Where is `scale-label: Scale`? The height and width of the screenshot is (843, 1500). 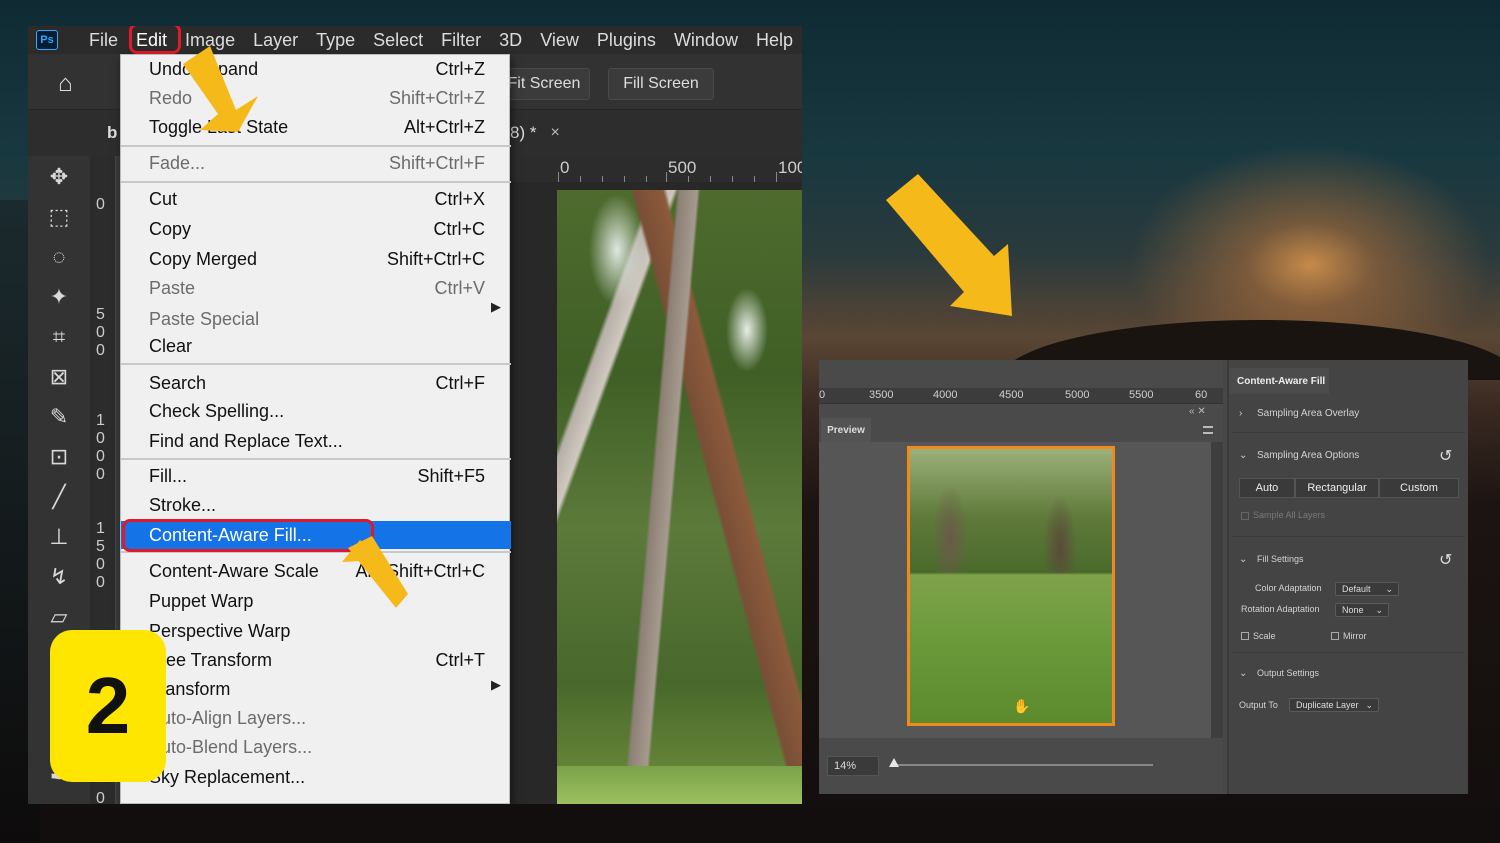
scale-label: Scale is located at coordinates (1264, 636).